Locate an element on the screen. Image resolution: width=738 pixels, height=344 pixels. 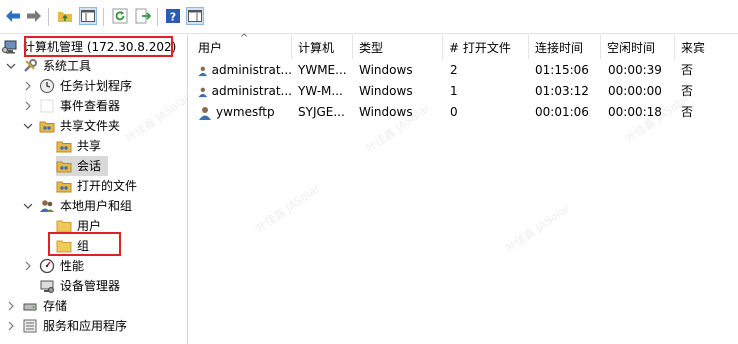
tree-item-shares: 共享 is located at coordinates (78, 146).